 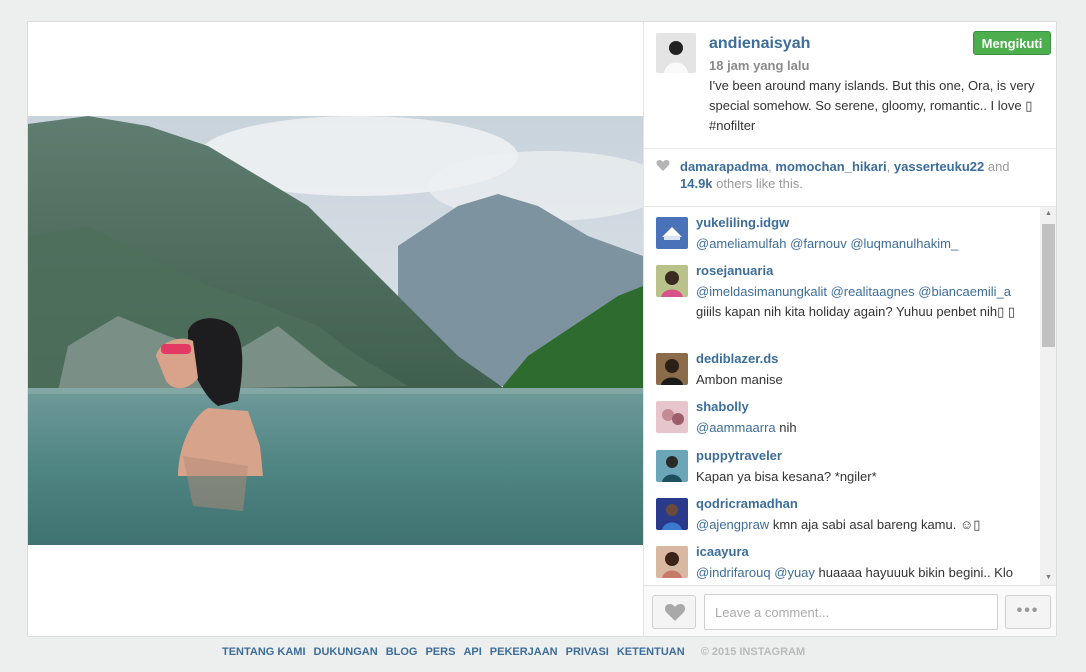 What do you see at coordinates (1048, 285) in the screenshot?
I see `scroll-thumb` at bounding box center [1048, 285].